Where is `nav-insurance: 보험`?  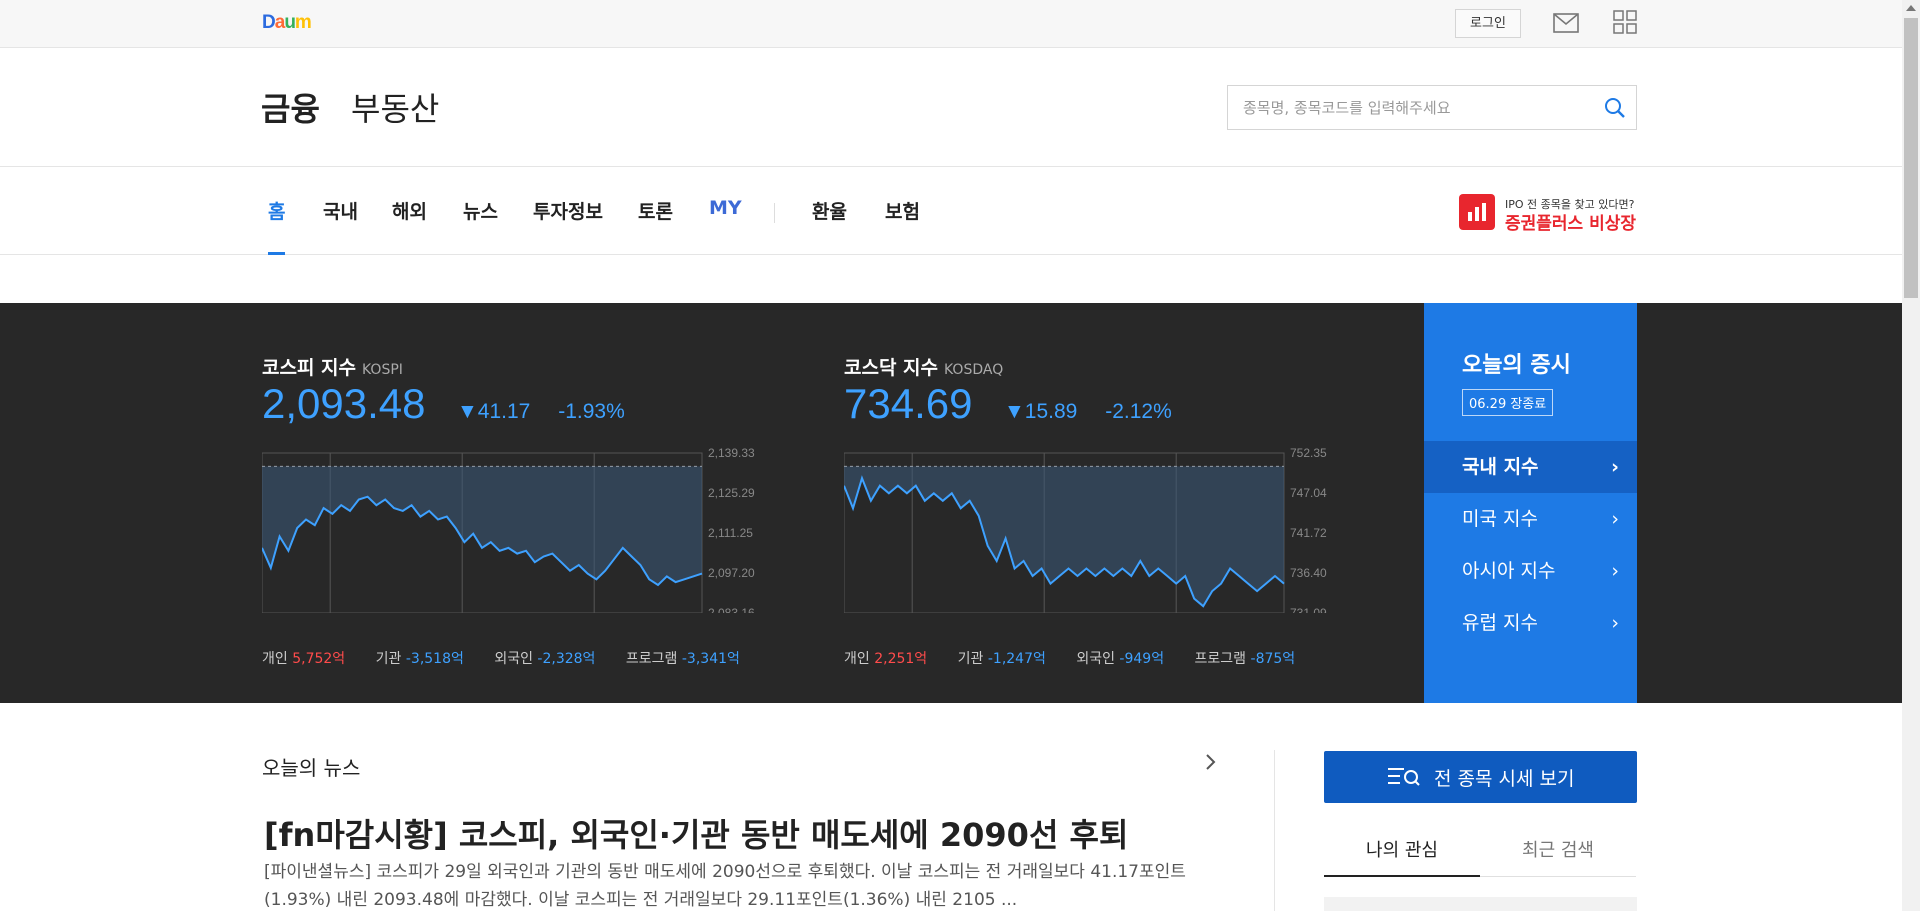
nav-insurance: 보험 is located at coordinates (902, 226).